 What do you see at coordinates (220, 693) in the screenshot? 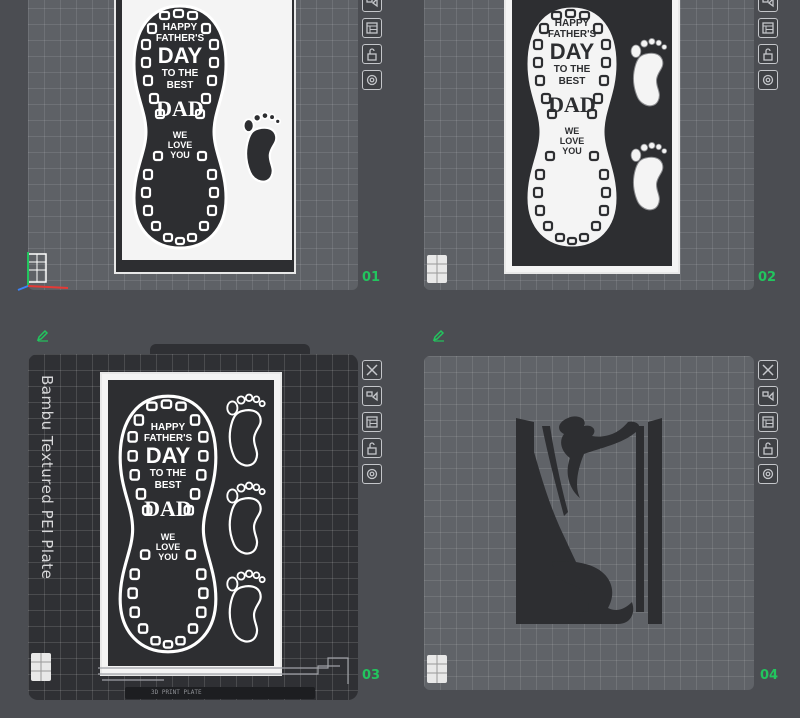
I see `plate-footer-strip: 3D PRINT PLATE` at bounding box center [220, 693].